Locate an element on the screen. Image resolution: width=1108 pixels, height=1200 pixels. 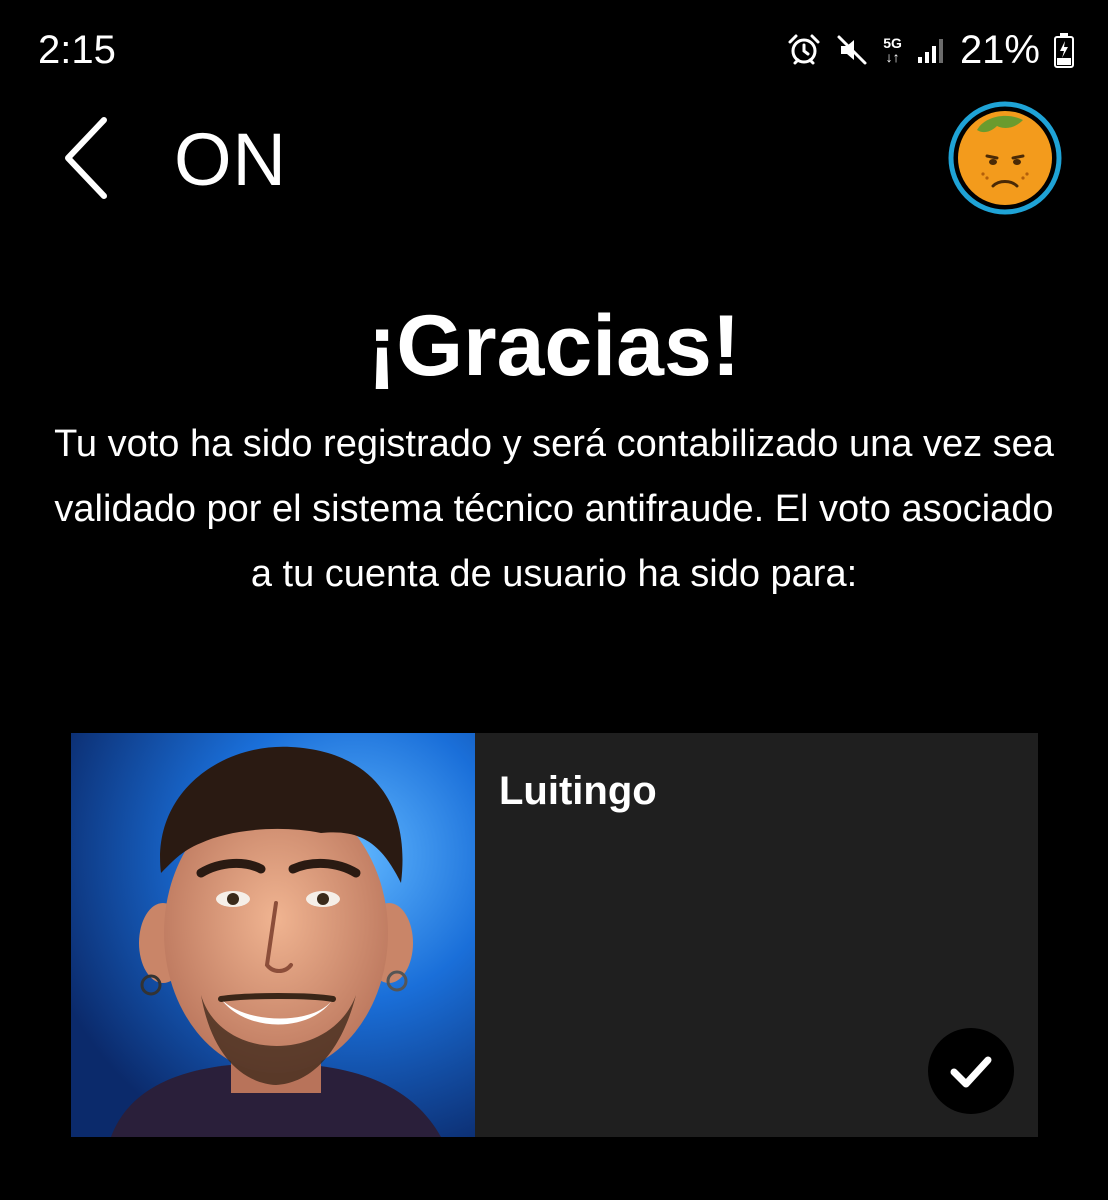
checkmark-icon is located at coordinates (971, 1072).